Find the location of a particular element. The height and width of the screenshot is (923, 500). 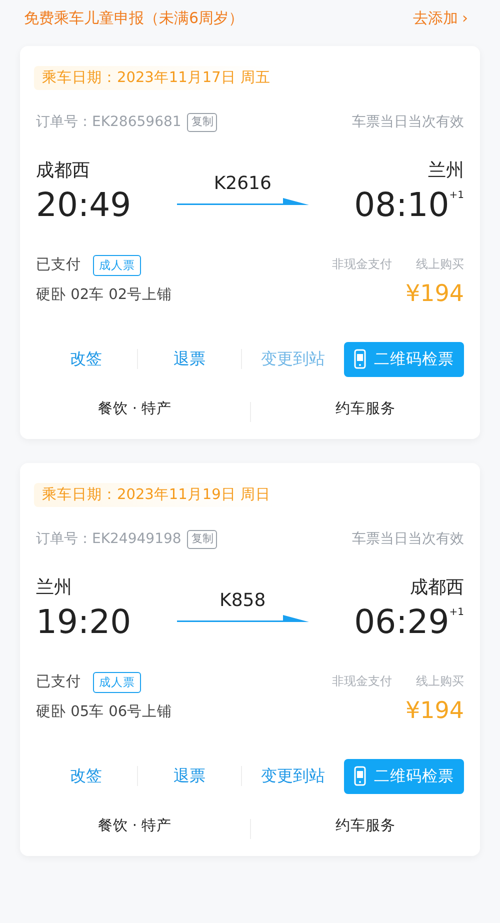

arrival-time: 06:29 is located at coordinates (402, 621).